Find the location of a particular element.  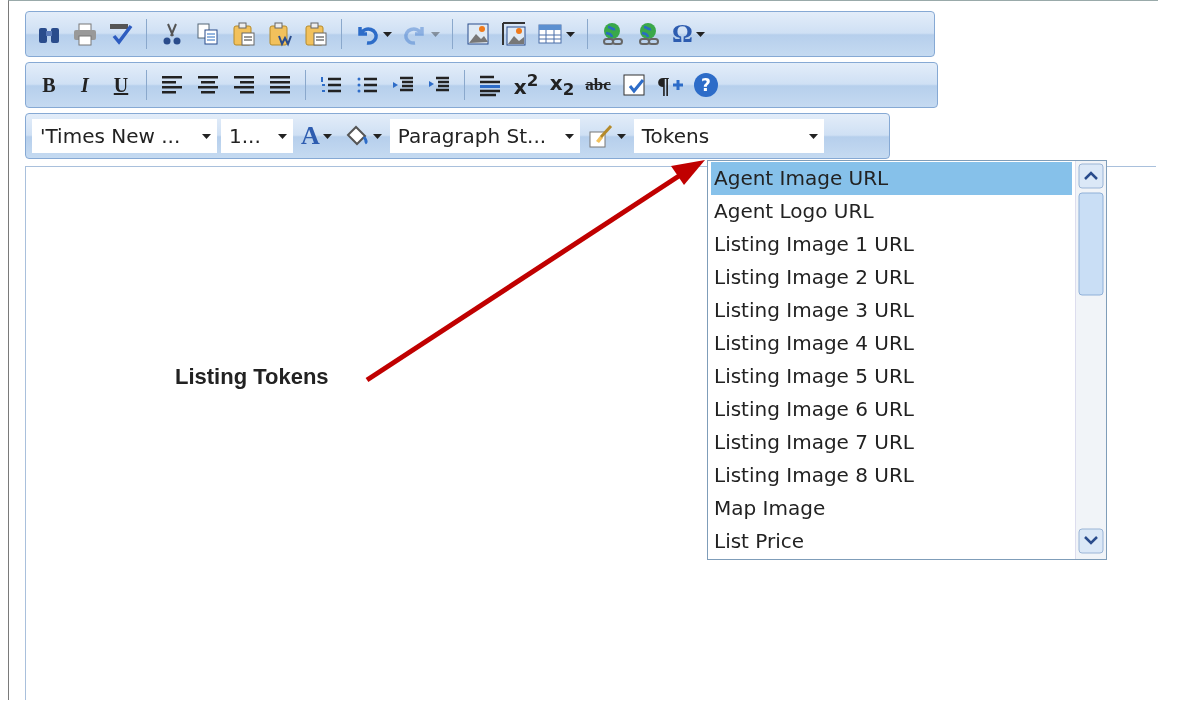

tokens-select: Tokens is located at coordinates (728, 136).